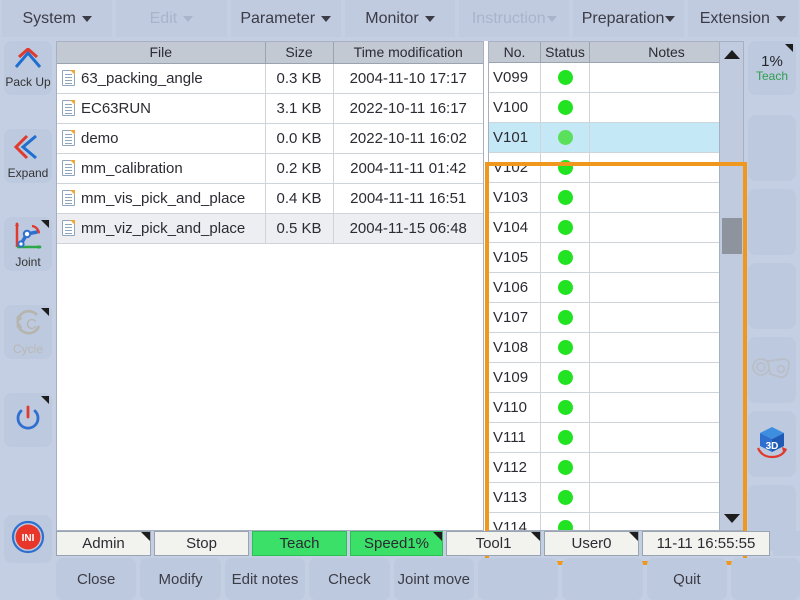  What do you see at coordinates (515, 52) in the screenshot?
I see `variable-column-header: No.` at bounding box center [515, 52].